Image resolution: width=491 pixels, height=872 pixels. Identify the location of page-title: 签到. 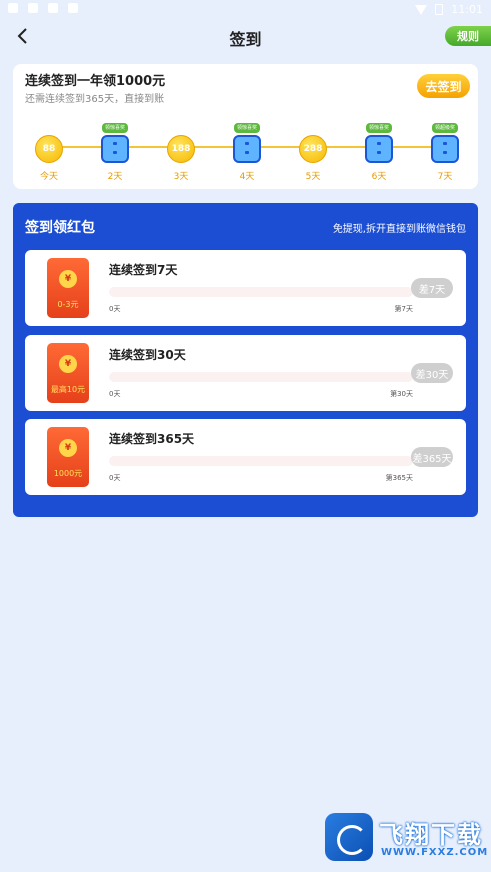
(245, 39).